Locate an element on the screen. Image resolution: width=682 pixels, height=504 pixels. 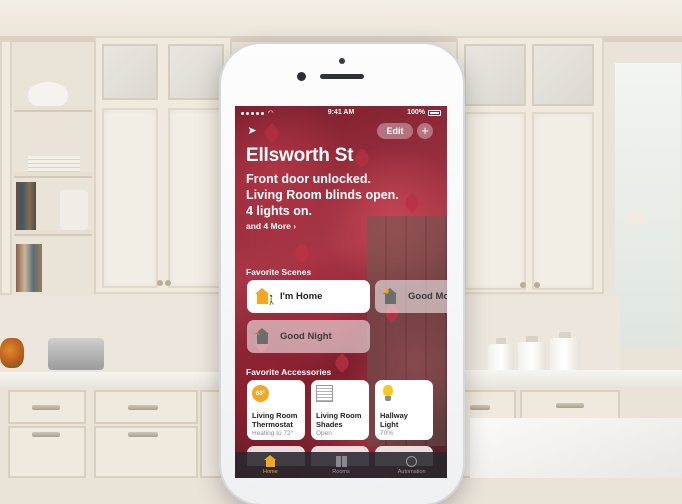
jars is located at coordinates (68, 277).